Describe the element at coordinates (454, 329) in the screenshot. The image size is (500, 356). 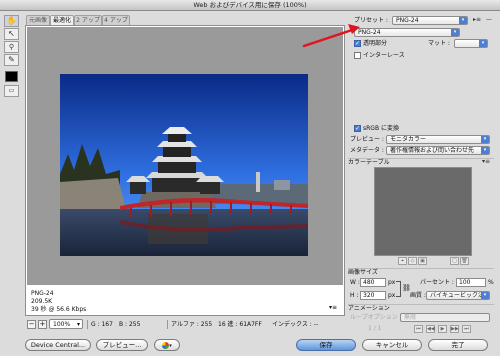
I see `next-frame-icon: ▶▶` at that location.